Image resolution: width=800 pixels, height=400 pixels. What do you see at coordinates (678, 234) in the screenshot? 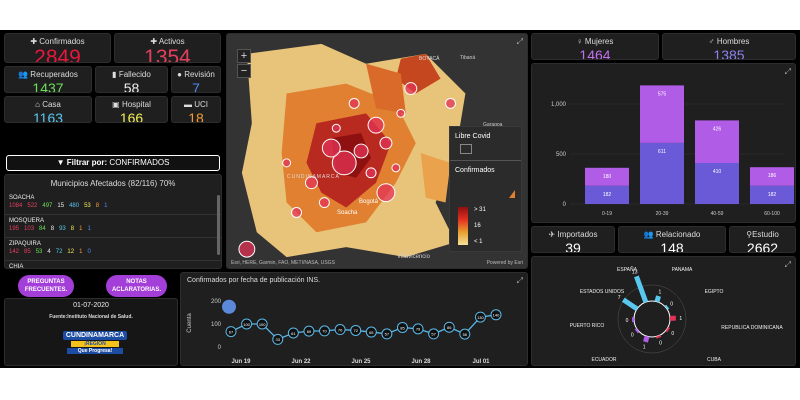
I see `relacionado-label: Relacionado` at bounding box center [678, 234].